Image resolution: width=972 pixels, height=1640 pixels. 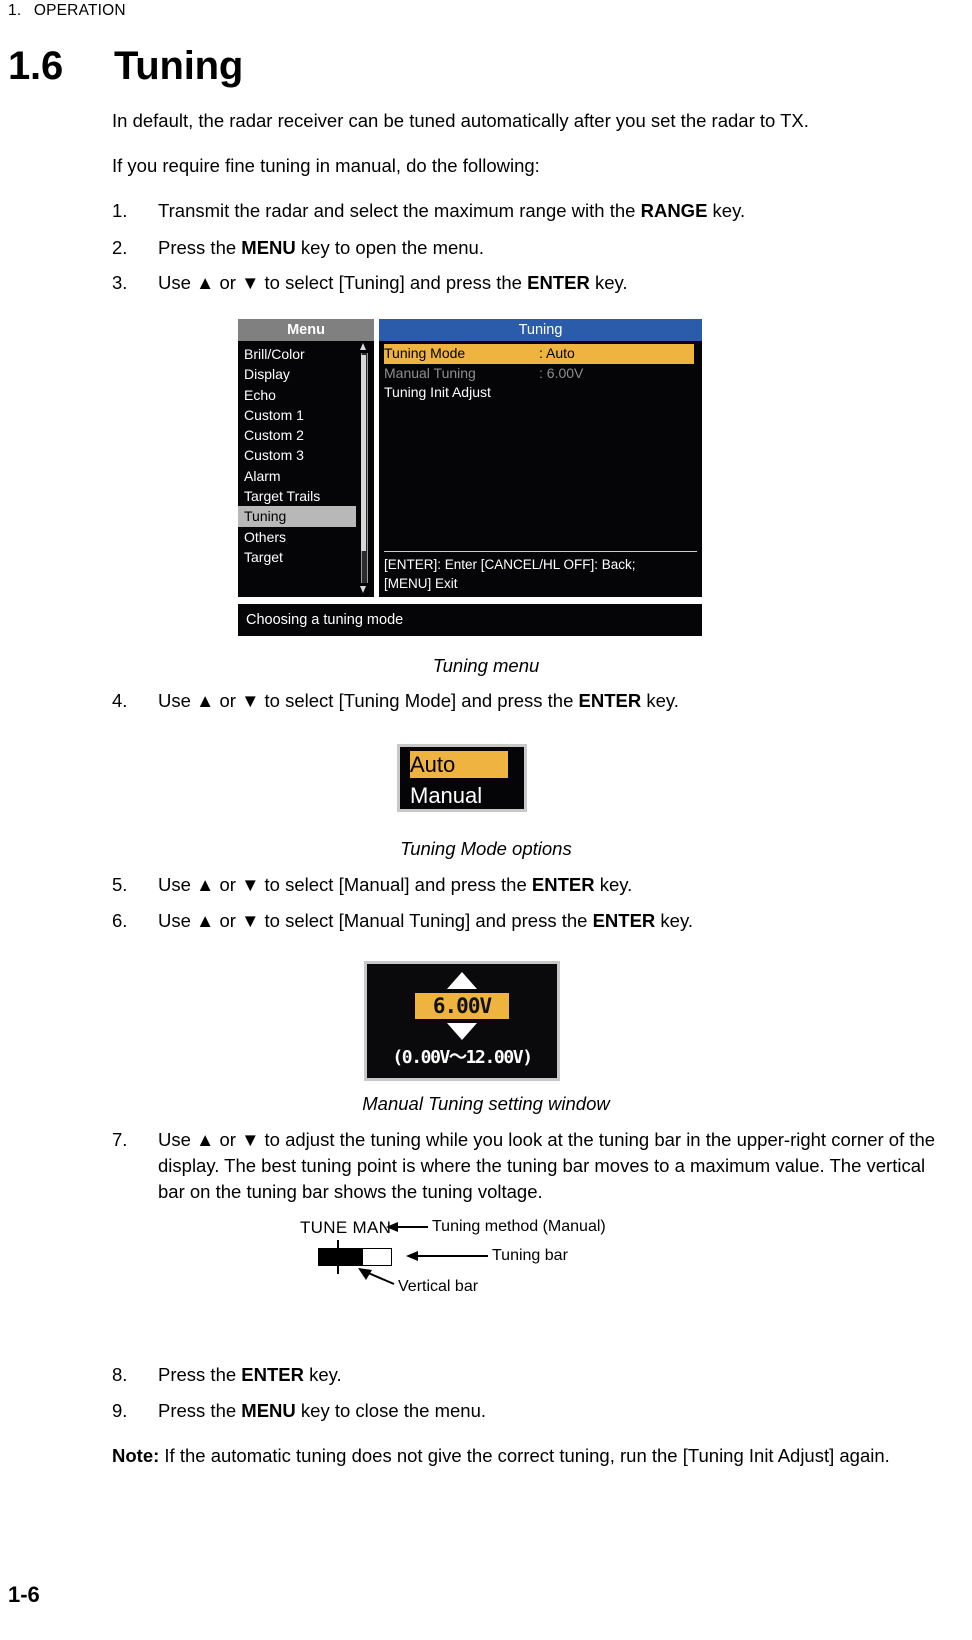 What do you see at coordinates (120, 920) in the screenshot?
I see `step-6-number: 6.` at bounding box center [120, 920].